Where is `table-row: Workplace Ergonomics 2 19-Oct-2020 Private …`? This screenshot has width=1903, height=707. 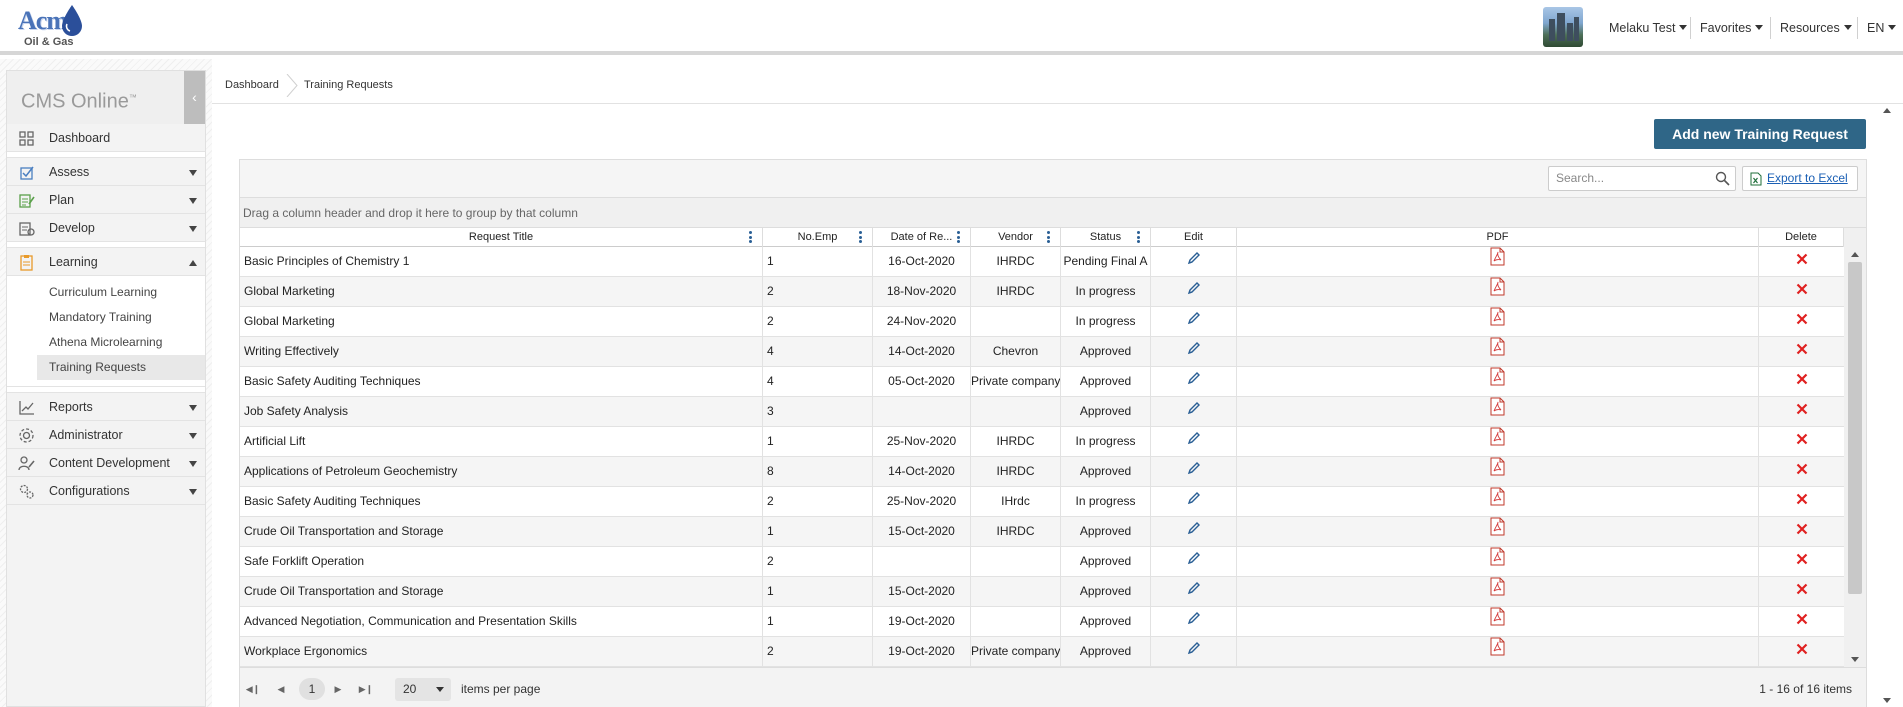 table-row: Workplace Ergonomics 2 19-Oct-2020 Private … is located at coordinates (1042, 652).